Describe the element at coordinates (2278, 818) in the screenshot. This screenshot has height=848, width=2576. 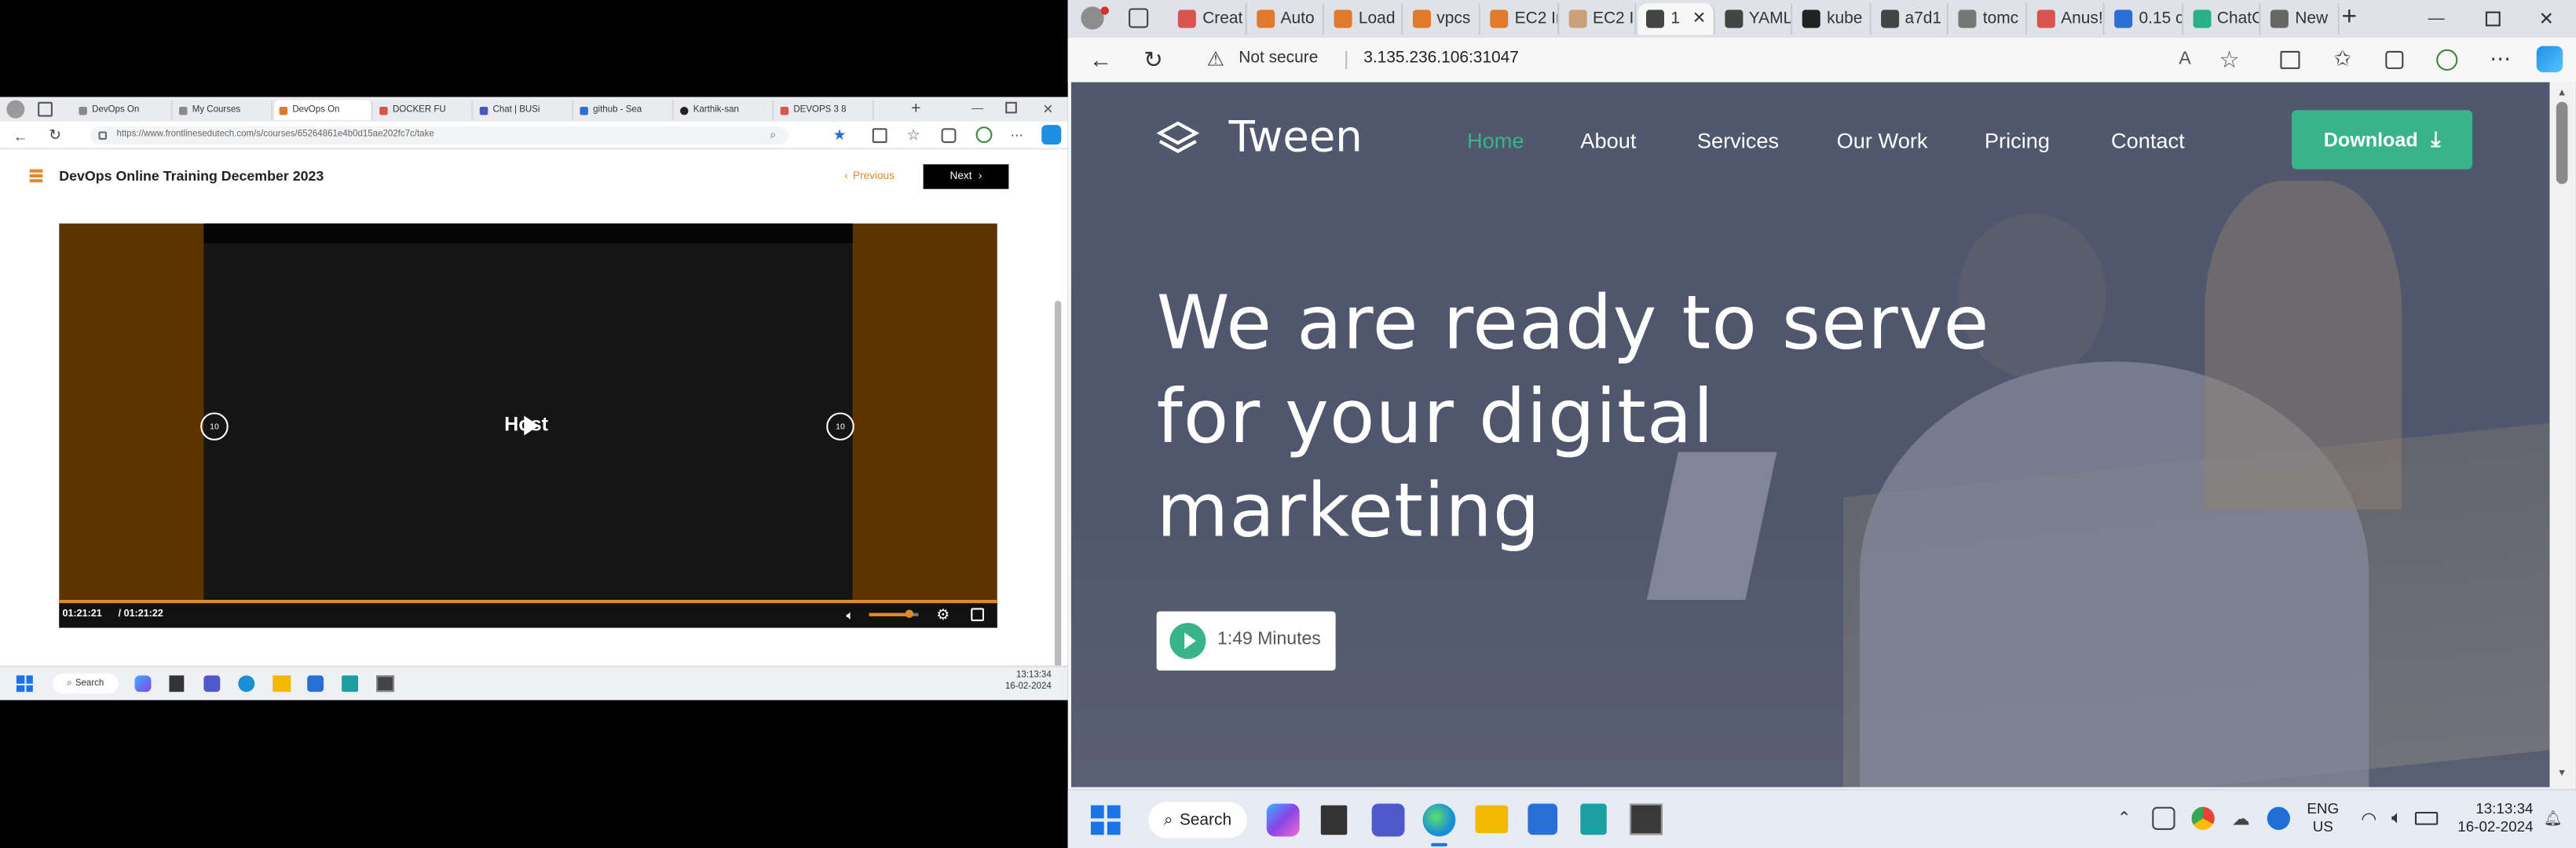
I see `bluetooth-icon` at that location.